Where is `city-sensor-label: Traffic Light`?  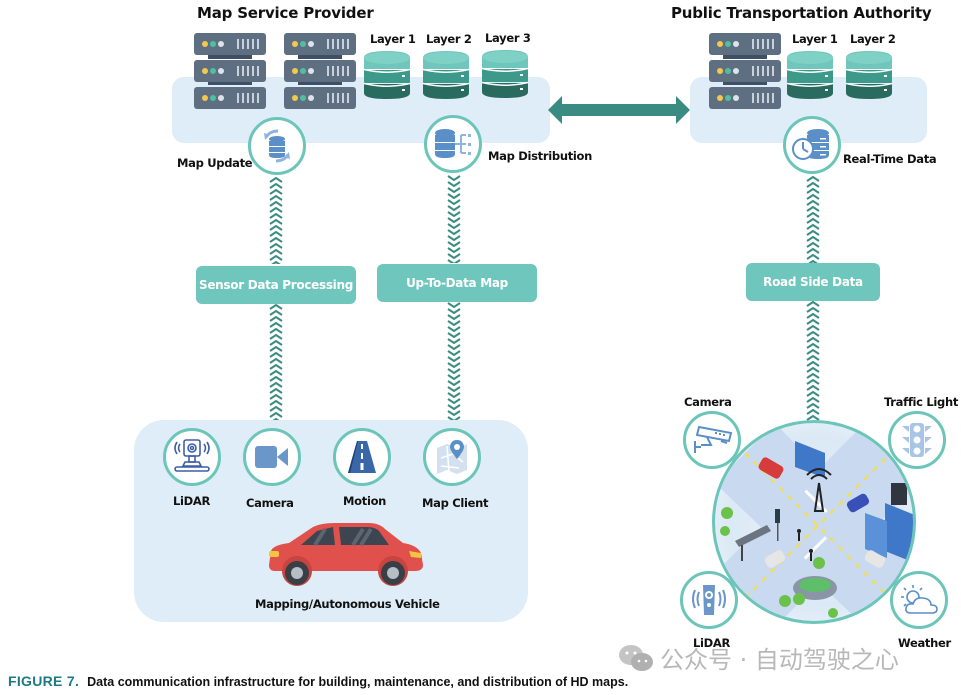
city-sensor-label: Traffic Light is located at coordinates (921, 402).